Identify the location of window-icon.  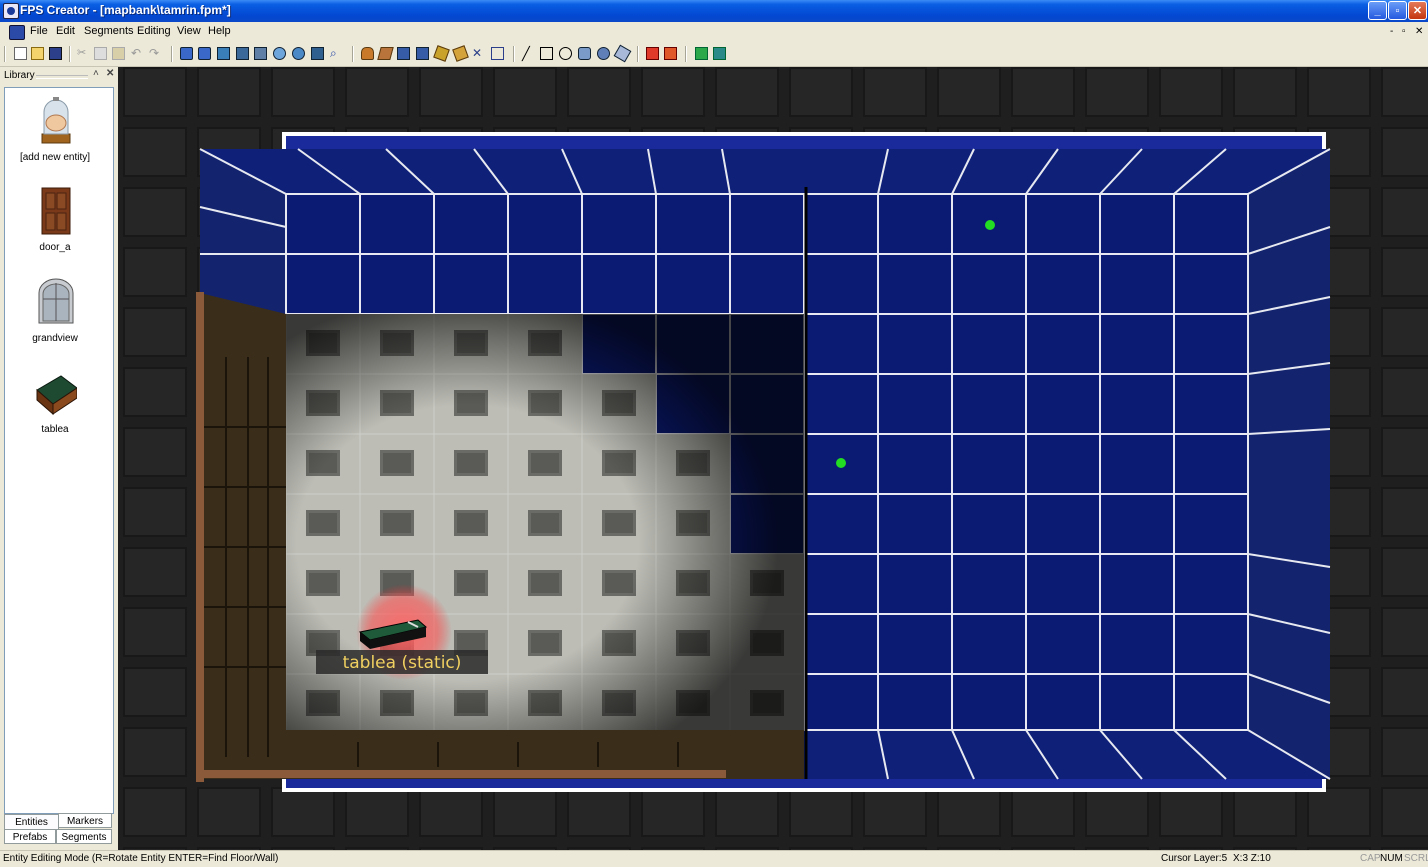
(56, 301).